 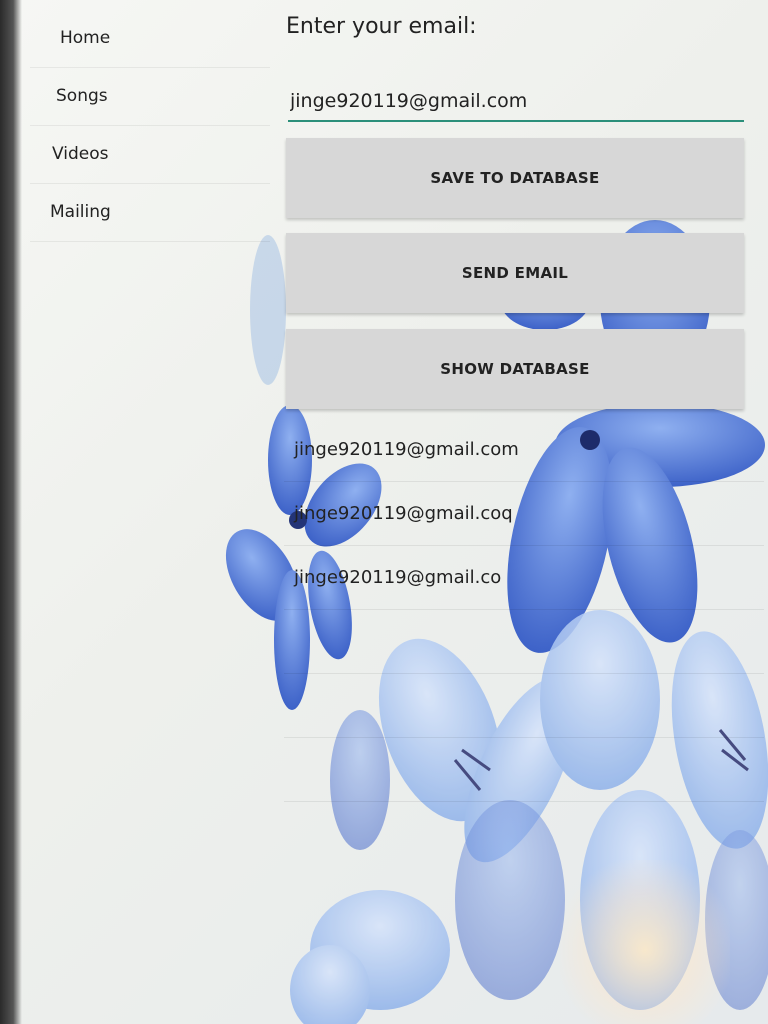 What do you see at coordinates (150, 213) in the screenshot?
I see `sidebar-item-mailing: Mailing` at bounding box center [150, 213].